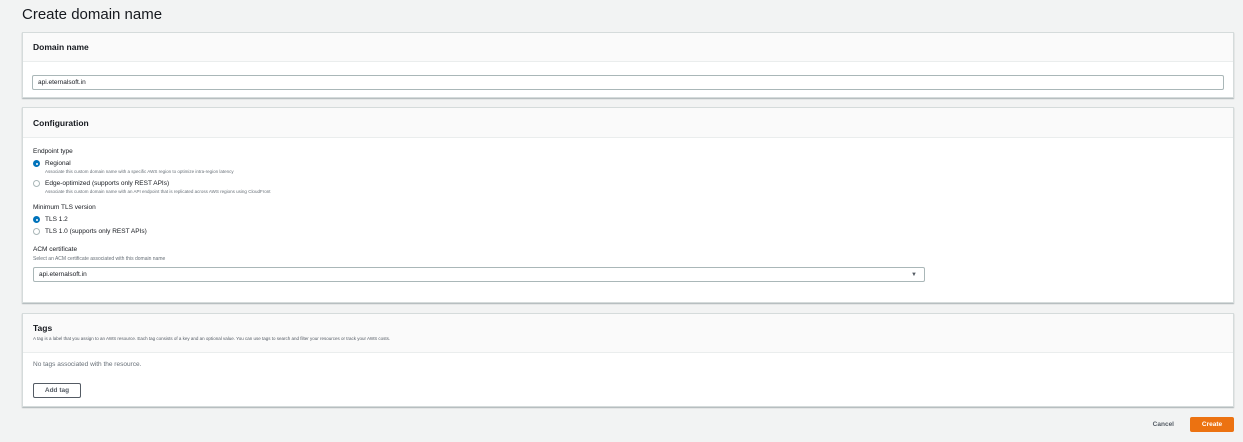 This screenshot has height=442, width=1243. I want to click on tls-version-label: Minimum TLS version, so click(64, 207).